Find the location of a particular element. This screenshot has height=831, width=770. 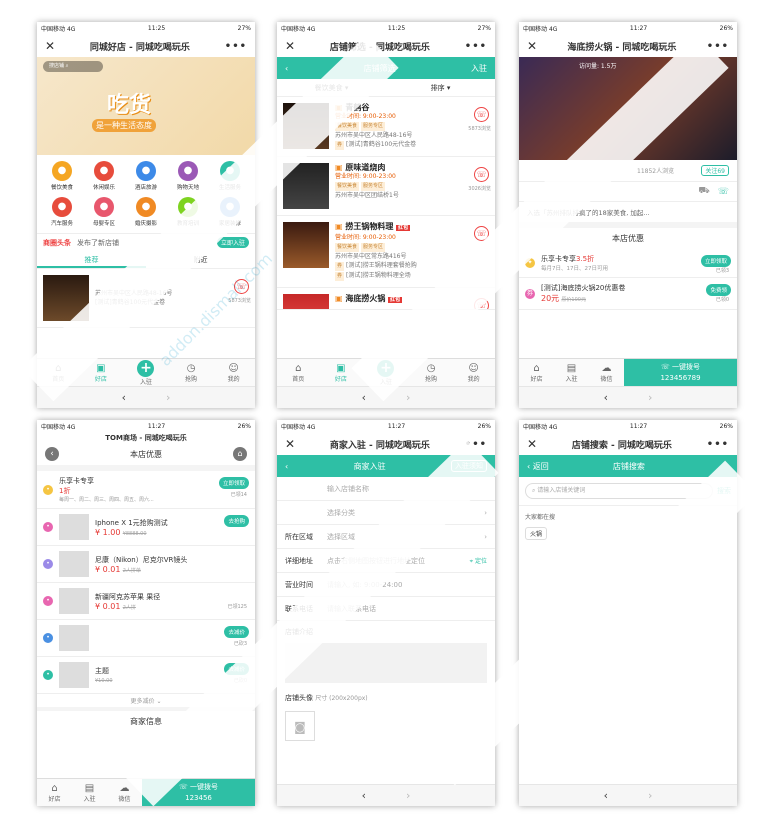

action-button: 立即领取 is located at coordinates (233, 483).